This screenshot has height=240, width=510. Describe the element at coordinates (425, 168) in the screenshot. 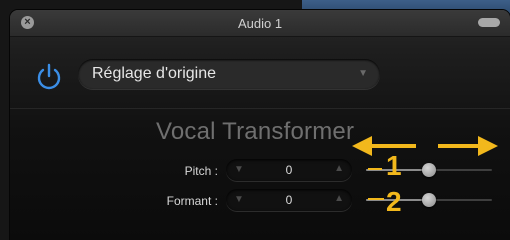

I see `annotation-arrows` at that location.